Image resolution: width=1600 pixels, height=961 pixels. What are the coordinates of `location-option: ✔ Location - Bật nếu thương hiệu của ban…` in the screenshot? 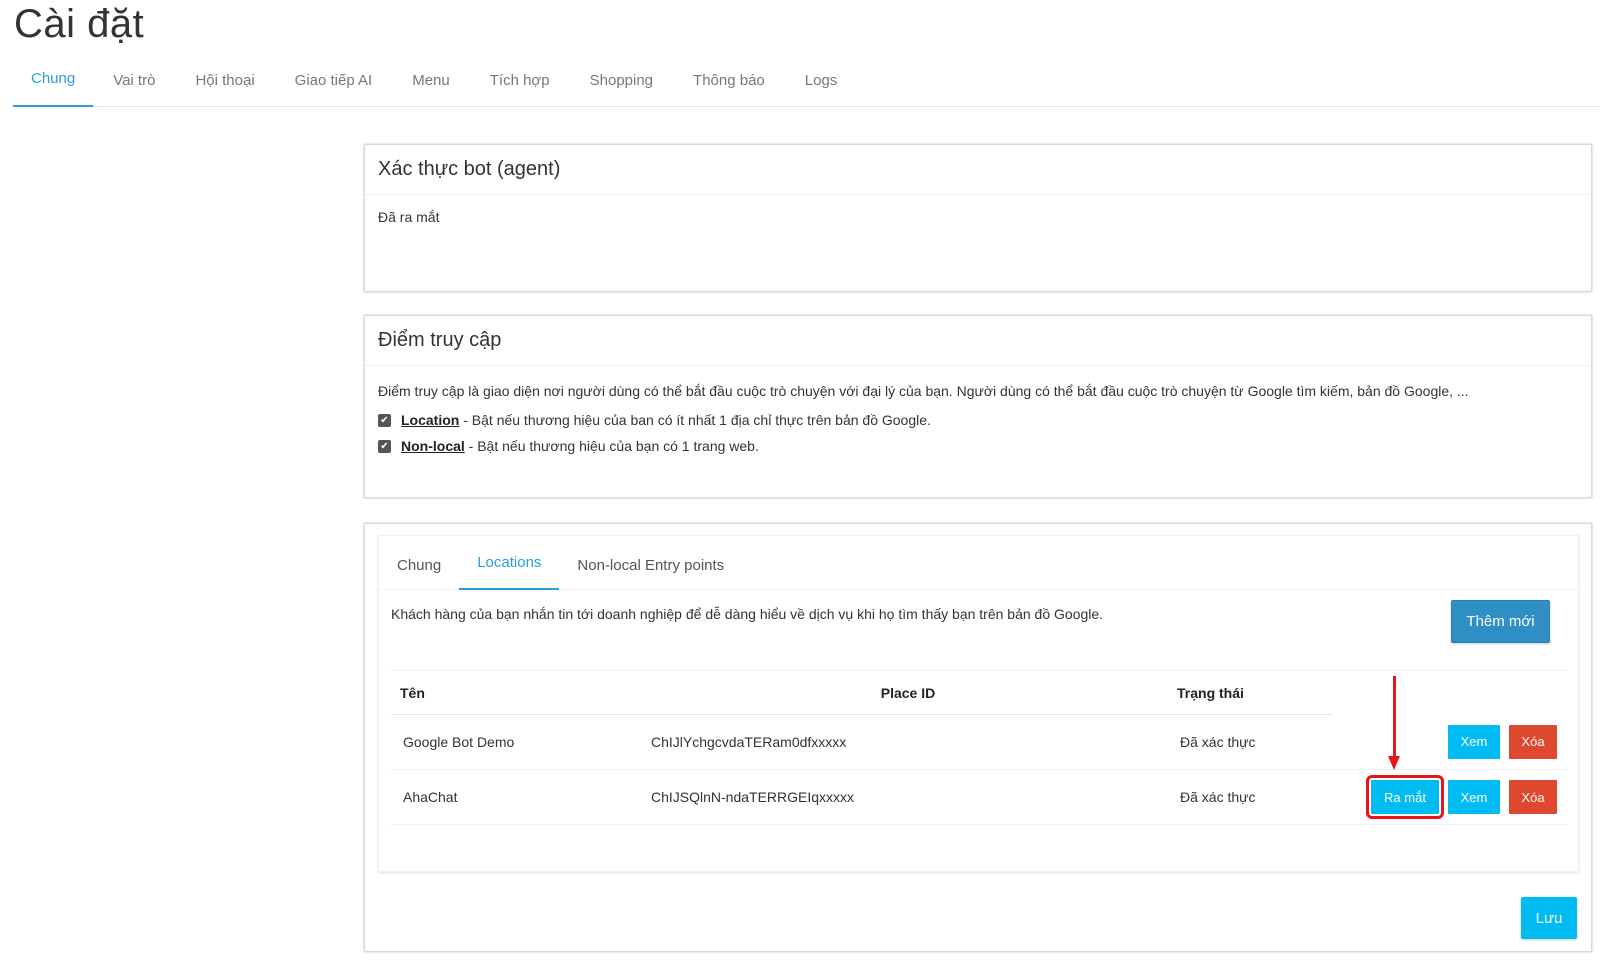 It's located at (978, 420).